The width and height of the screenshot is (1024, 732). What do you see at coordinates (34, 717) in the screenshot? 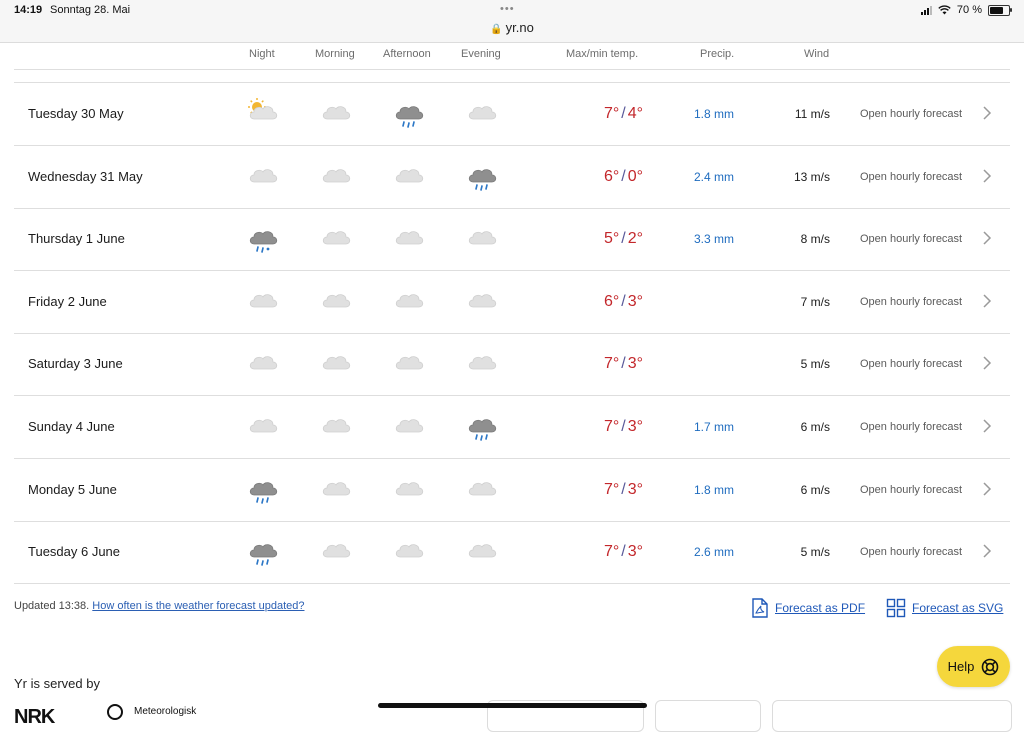
I see `nrk-logo: NRK` at bounding box center [34, 717].